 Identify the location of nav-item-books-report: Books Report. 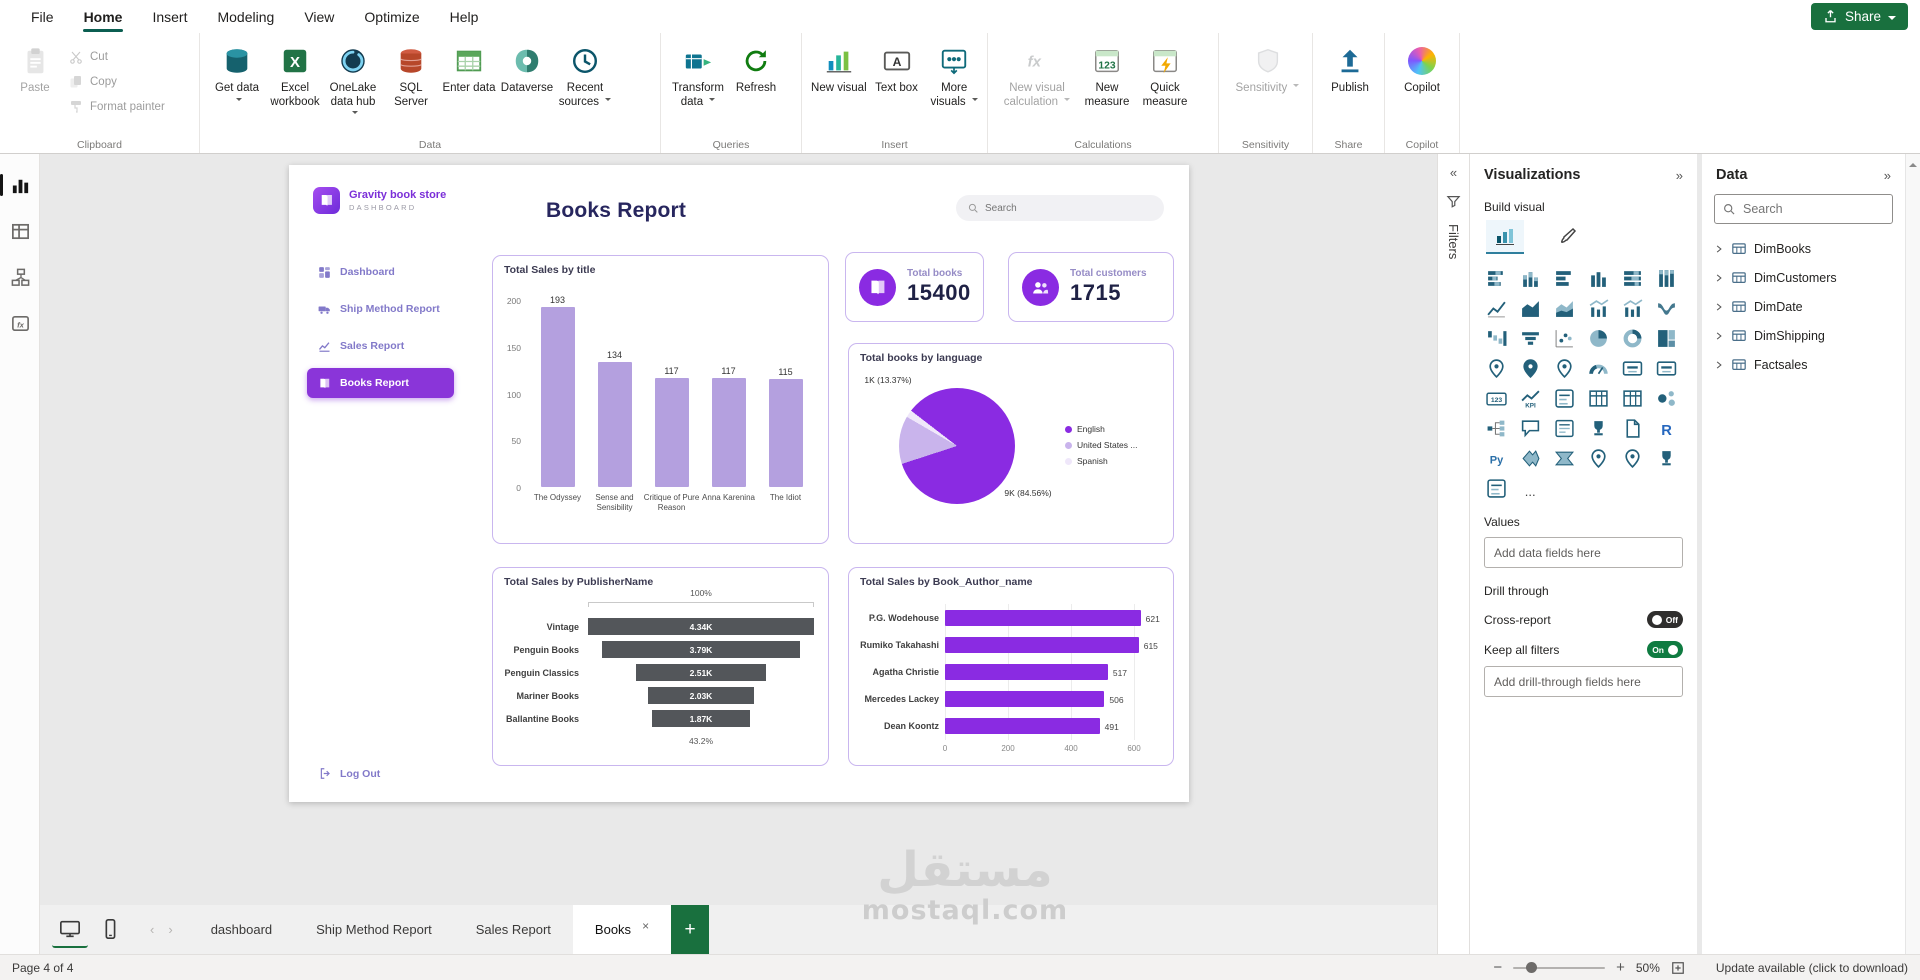
(380, 383).